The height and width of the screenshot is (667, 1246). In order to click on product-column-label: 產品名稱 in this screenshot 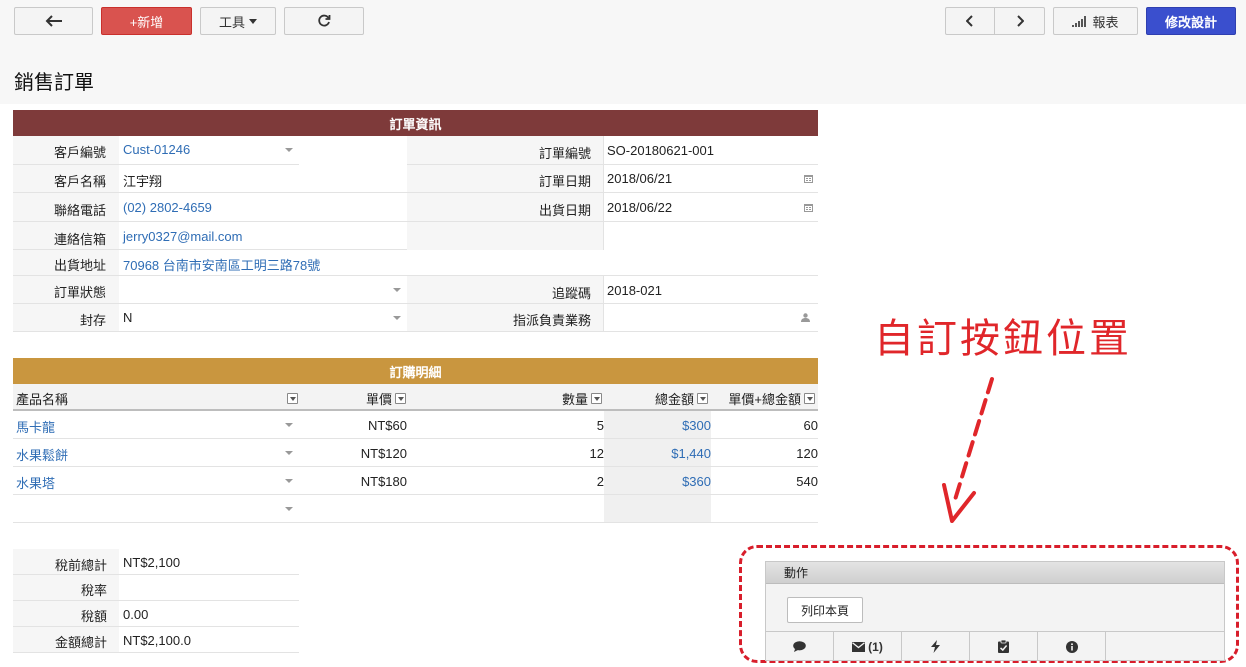, I will do `click(42, 399)`.